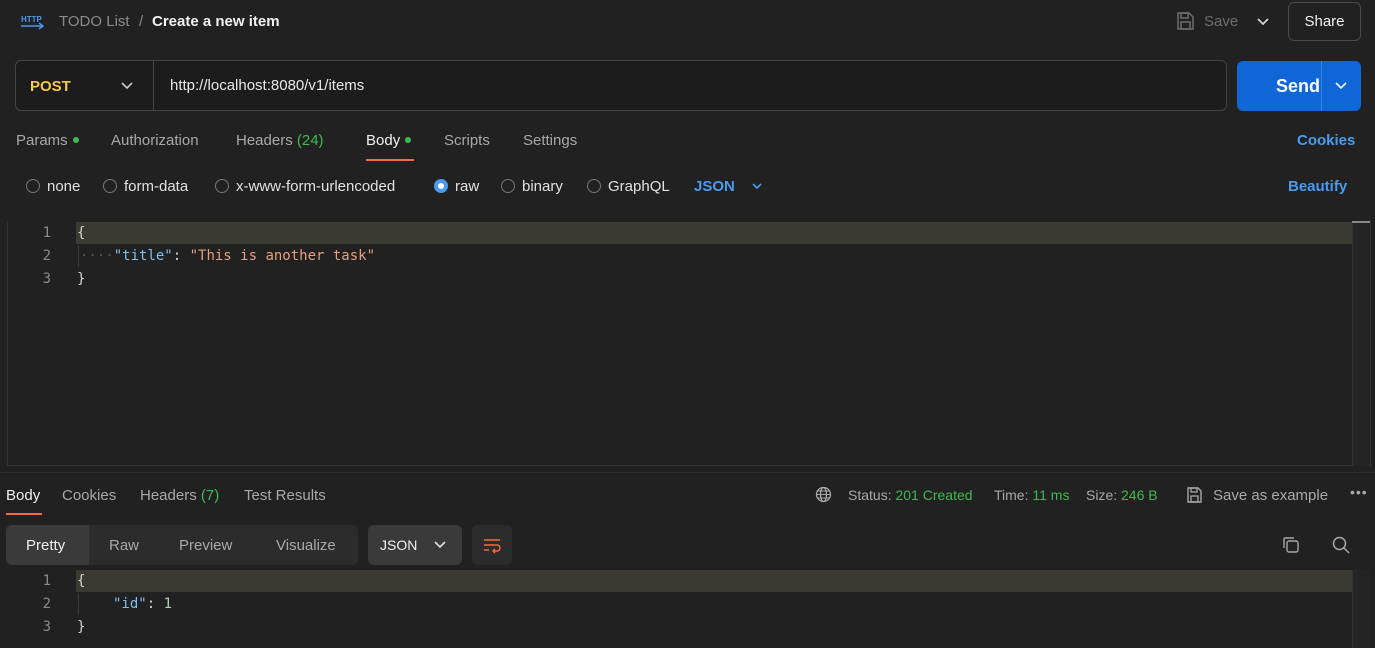 The height and width of the screenshot is (648, 1375). What do you see at coordinates (63, 186) in the screenshot?
I see `radio-none-label: none` at bounding box center [63, 186].